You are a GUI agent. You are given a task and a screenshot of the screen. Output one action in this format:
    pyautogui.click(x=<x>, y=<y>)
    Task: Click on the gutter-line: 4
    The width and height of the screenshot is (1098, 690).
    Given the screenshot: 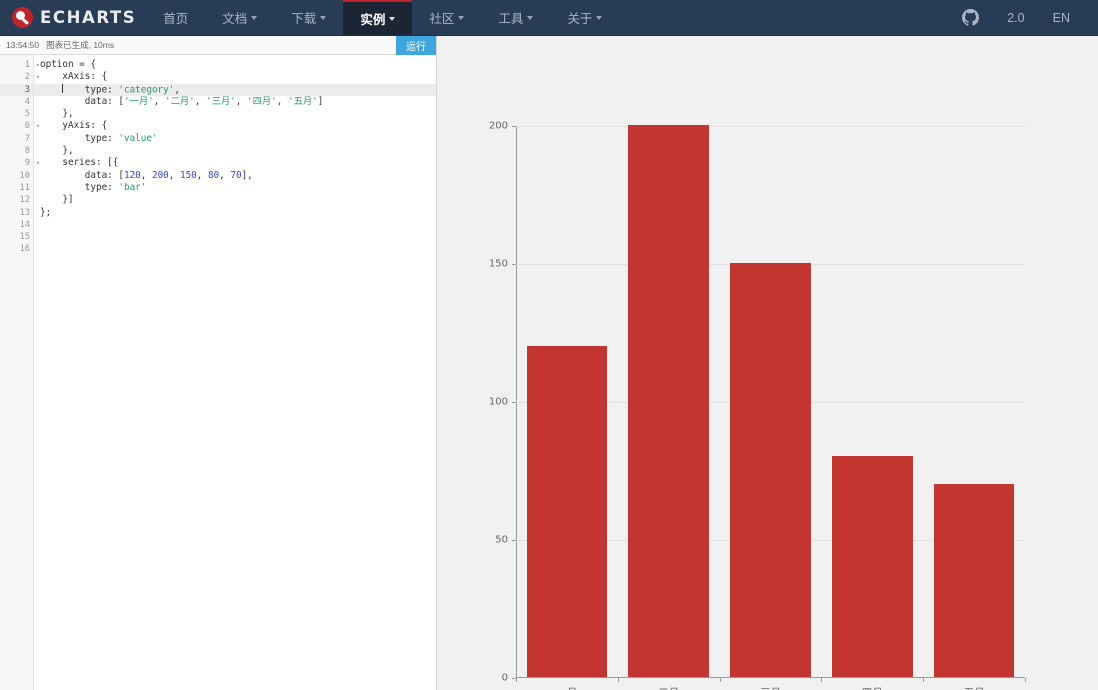 What is the action you would take?
    pyautogui.click(x=27, y=101)
    